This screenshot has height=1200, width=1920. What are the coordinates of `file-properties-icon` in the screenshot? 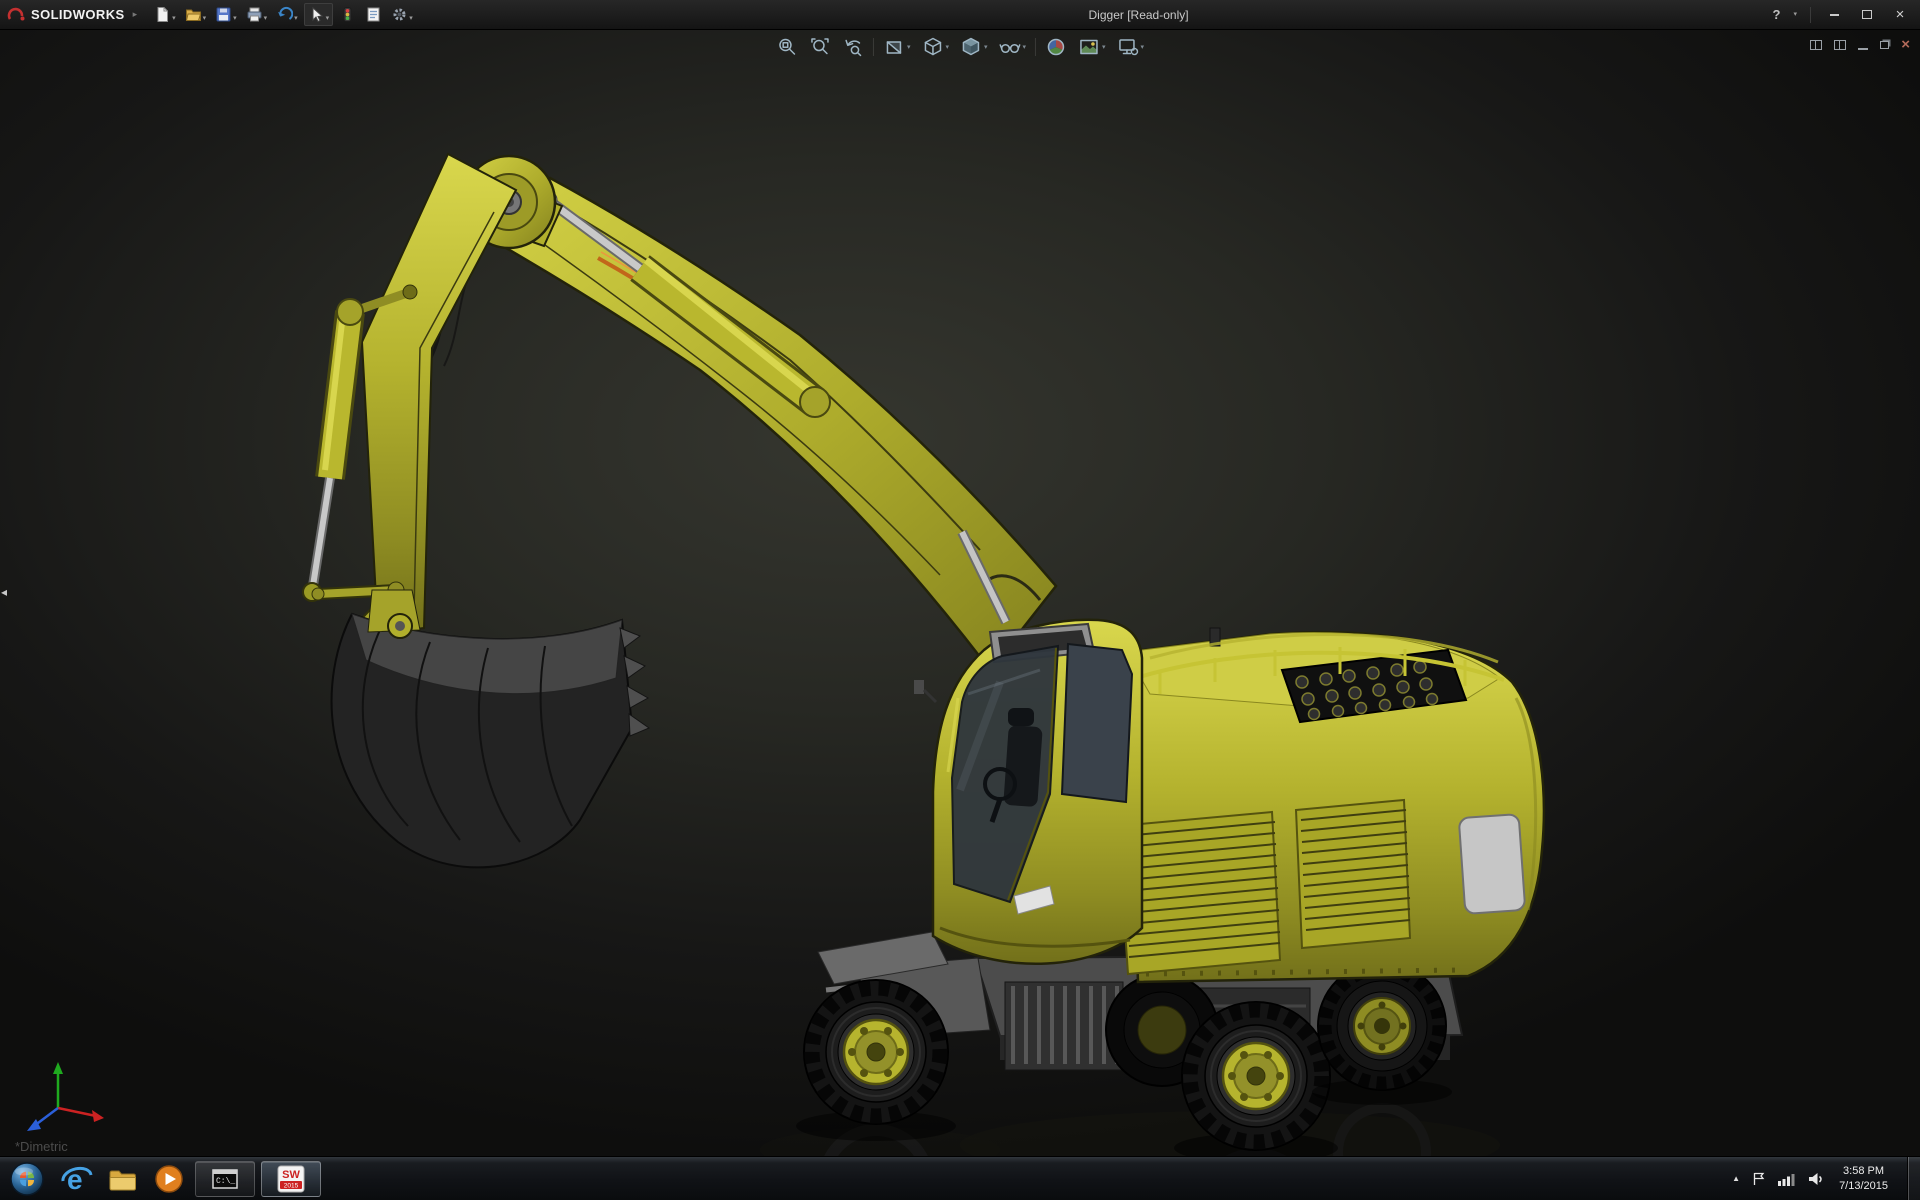 It's located at (373, 14).